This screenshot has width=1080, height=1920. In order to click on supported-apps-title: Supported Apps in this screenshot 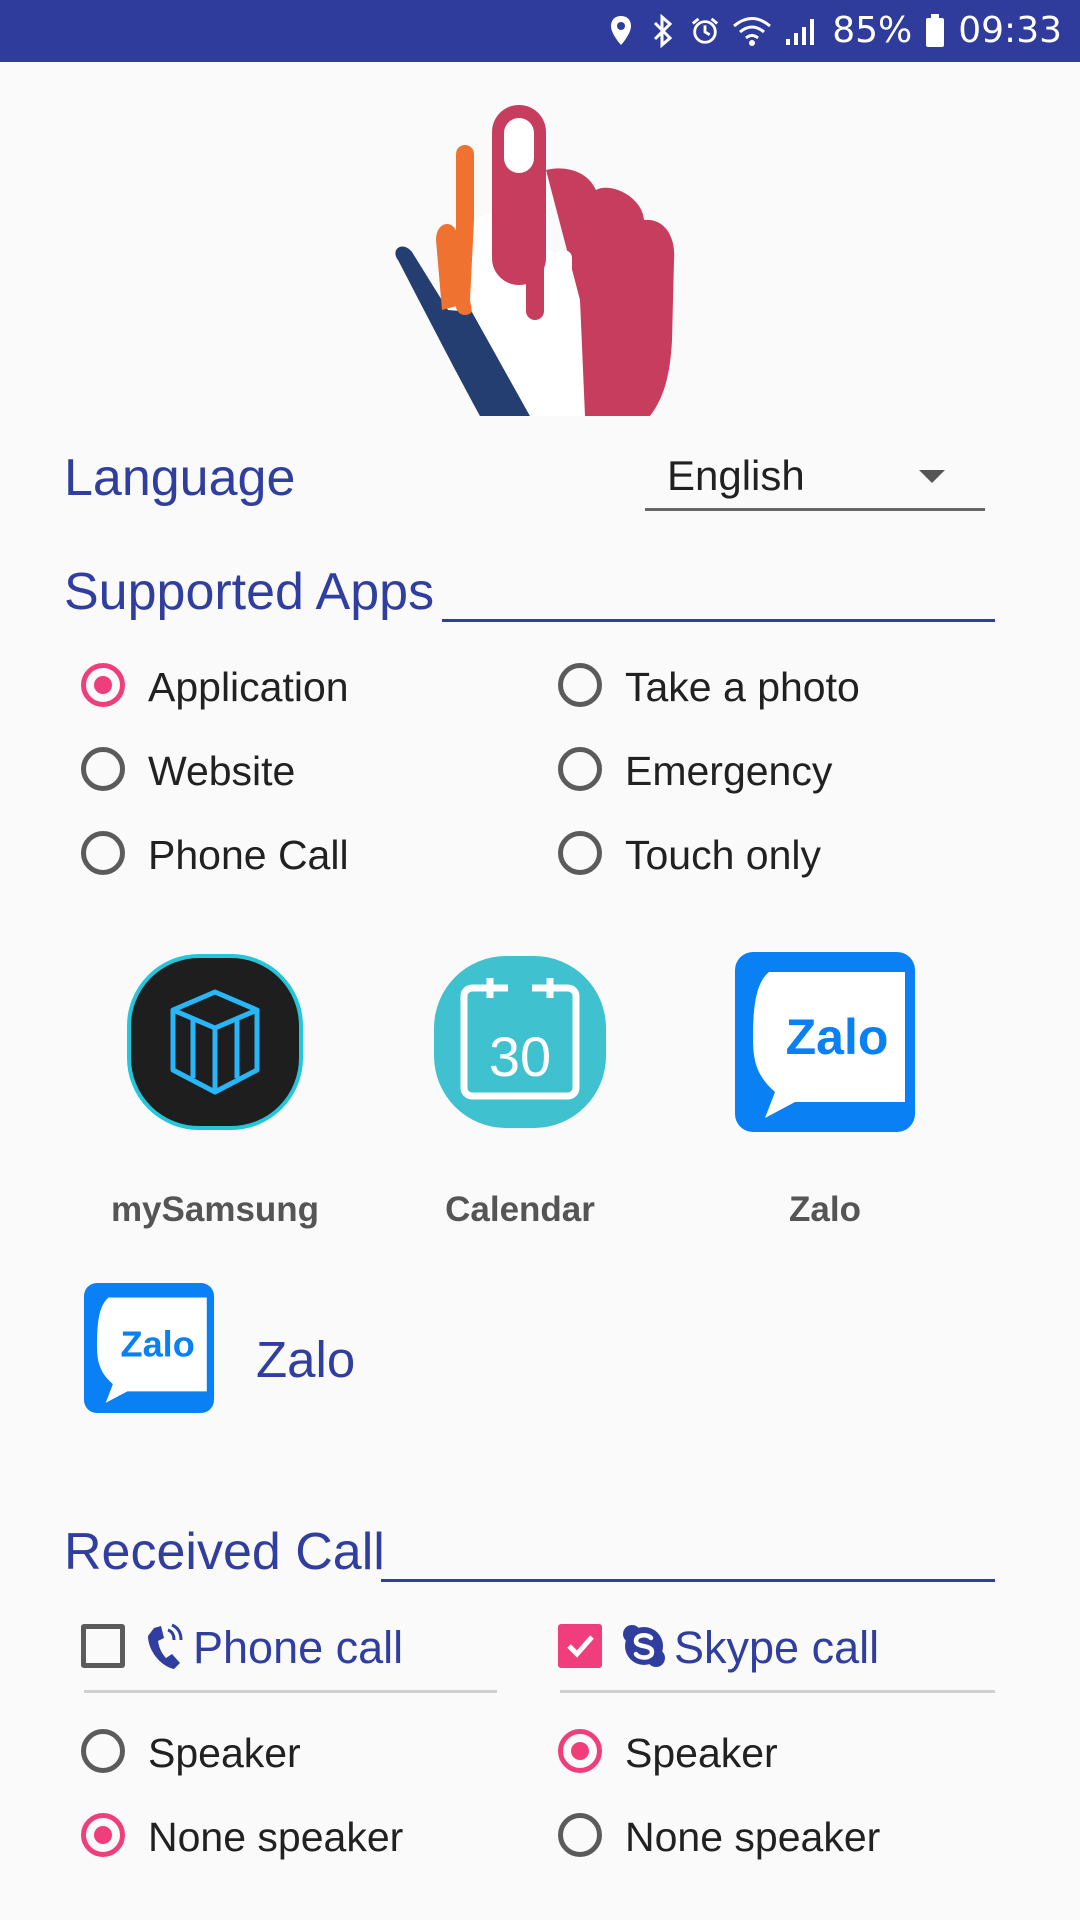, I will do `click(249, 592)`.